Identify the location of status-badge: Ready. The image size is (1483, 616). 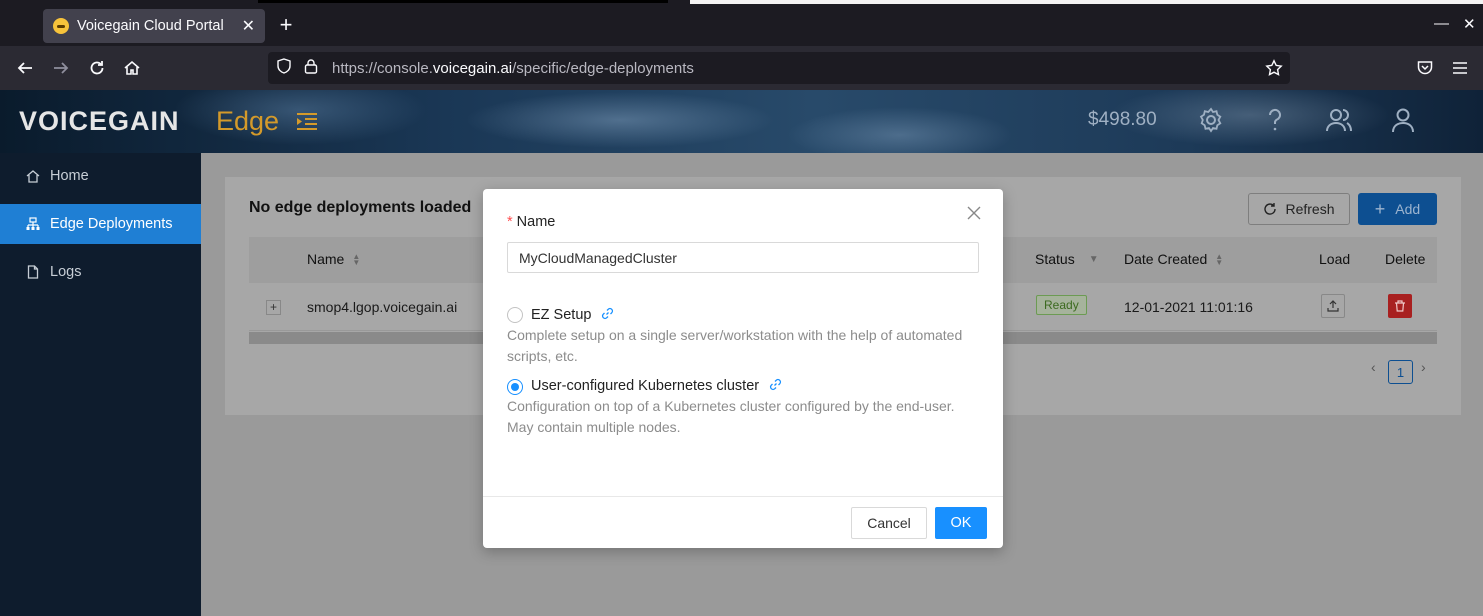
(1061, 305).